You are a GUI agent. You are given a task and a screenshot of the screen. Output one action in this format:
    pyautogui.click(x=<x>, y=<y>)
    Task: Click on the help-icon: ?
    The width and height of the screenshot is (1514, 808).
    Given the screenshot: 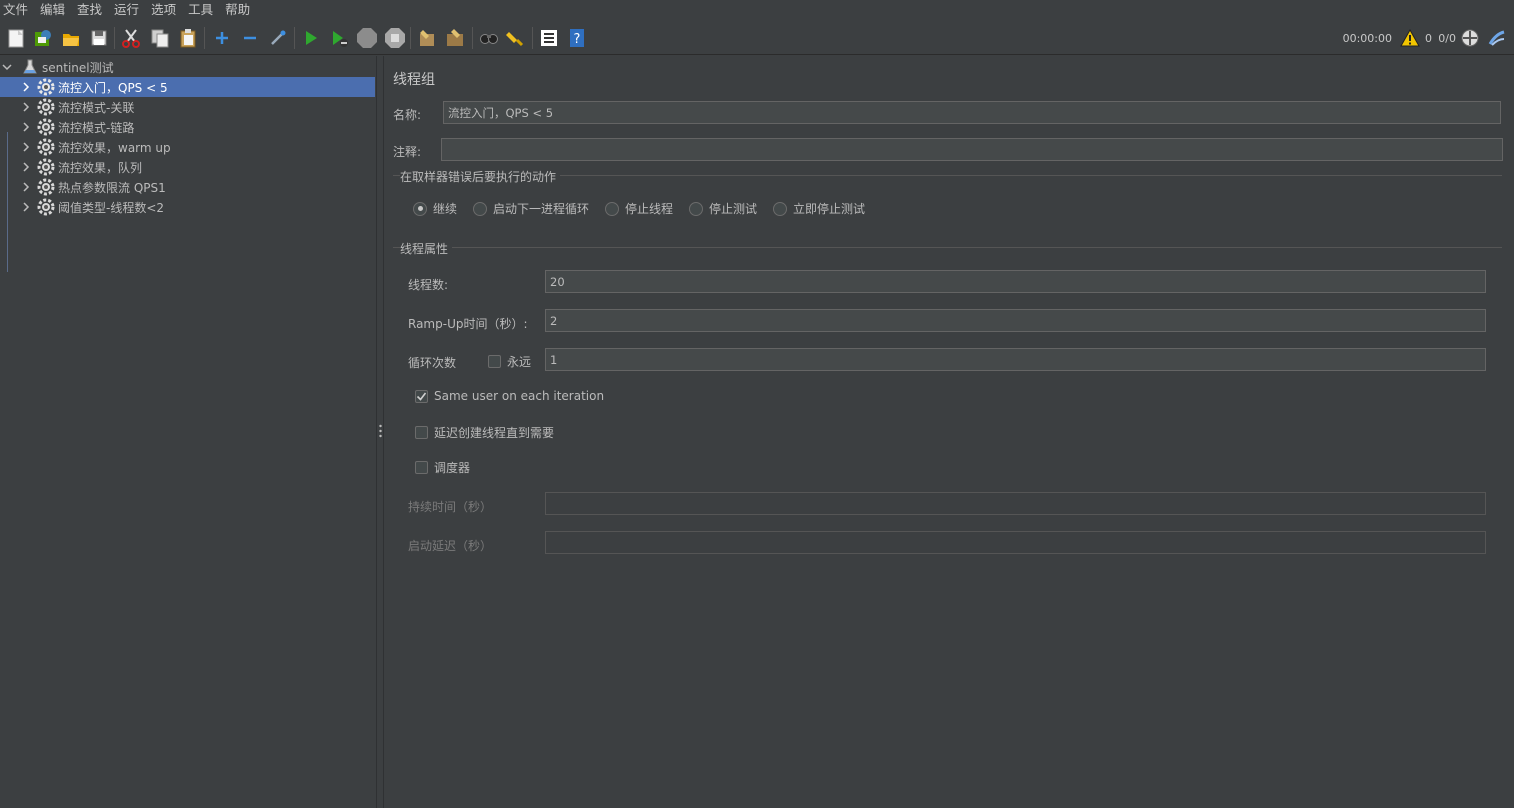 What is the action you would take?
    pyautogui.click(x=577, y=38)
    